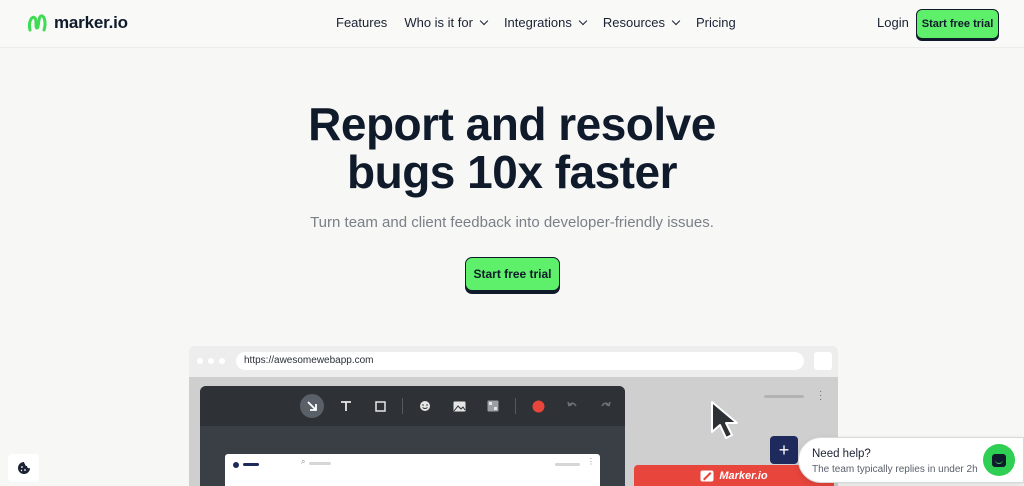 Image resolution: width=1024 pixels, height=486 pixels. Describe the element at coordinates (893, 22) in the screenshot. I see `login-link: Login` at that location.